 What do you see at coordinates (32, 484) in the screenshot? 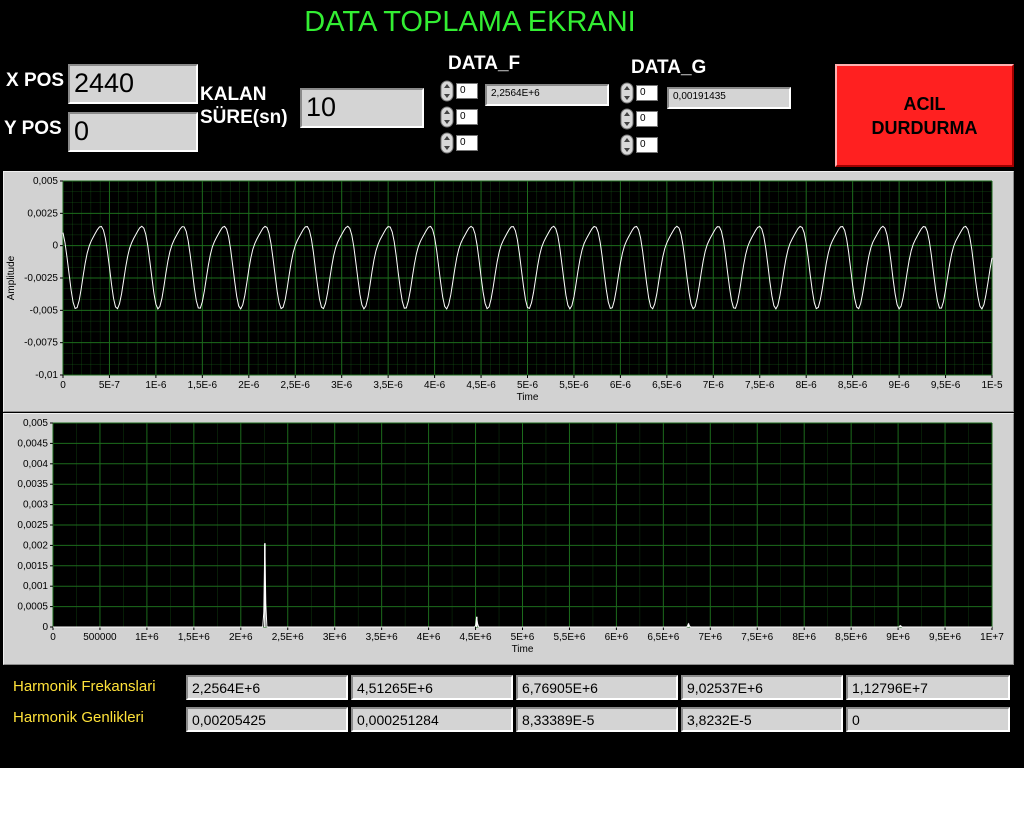
I see `y-tick-label: 0,0035` at bounding box center [32, 484].